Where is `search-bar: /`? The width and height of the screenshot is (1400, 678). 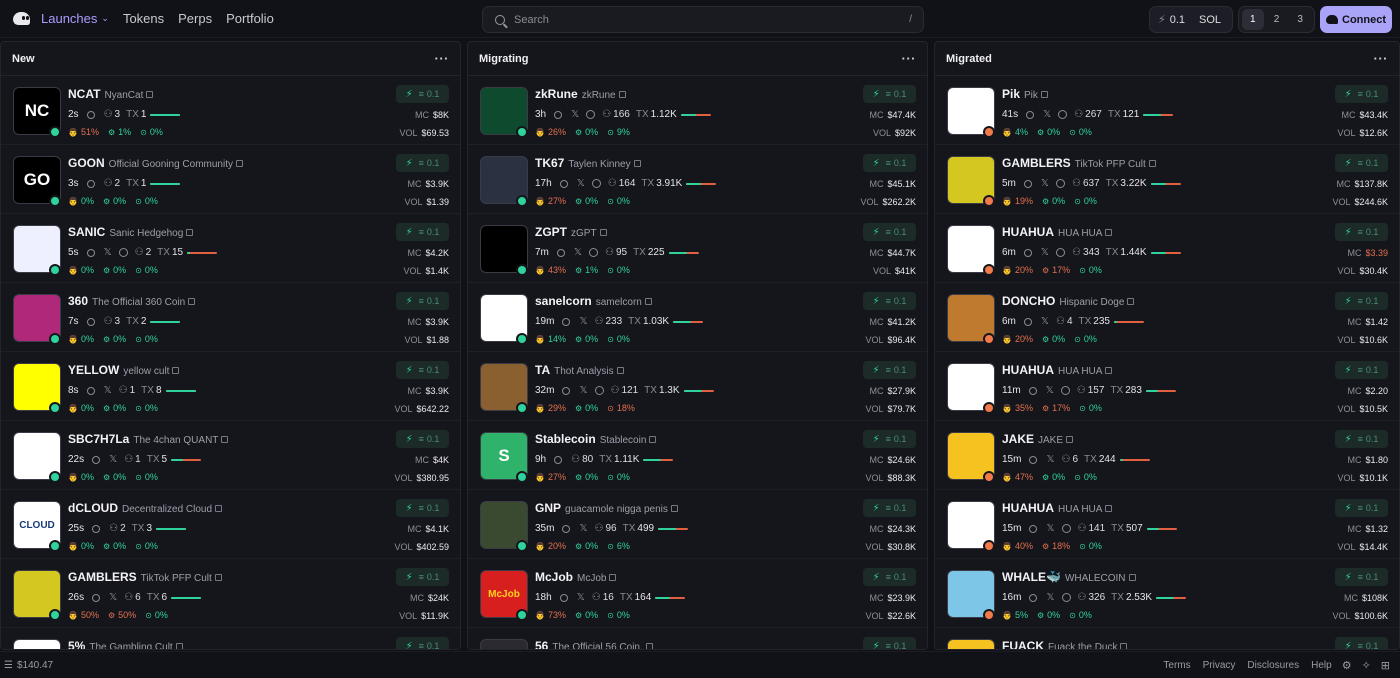 search-bar: / is located at coordinates (703, 19).